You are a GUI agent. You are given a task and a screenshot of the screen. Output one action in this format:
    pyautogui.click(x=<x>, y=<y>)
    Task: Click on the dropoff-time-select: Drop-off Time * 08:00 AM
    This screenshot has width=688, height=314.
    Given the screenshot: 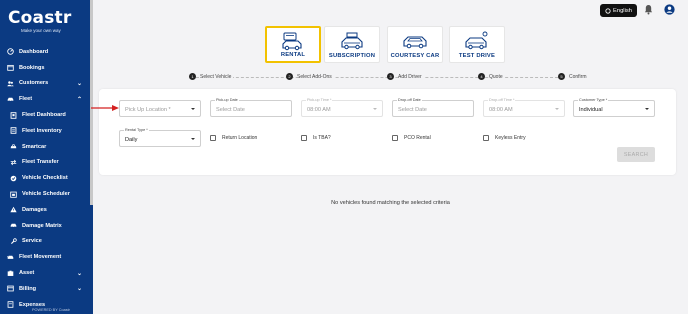 What is the action you would take?
    pyautogui.click(x=524, y=107)
    